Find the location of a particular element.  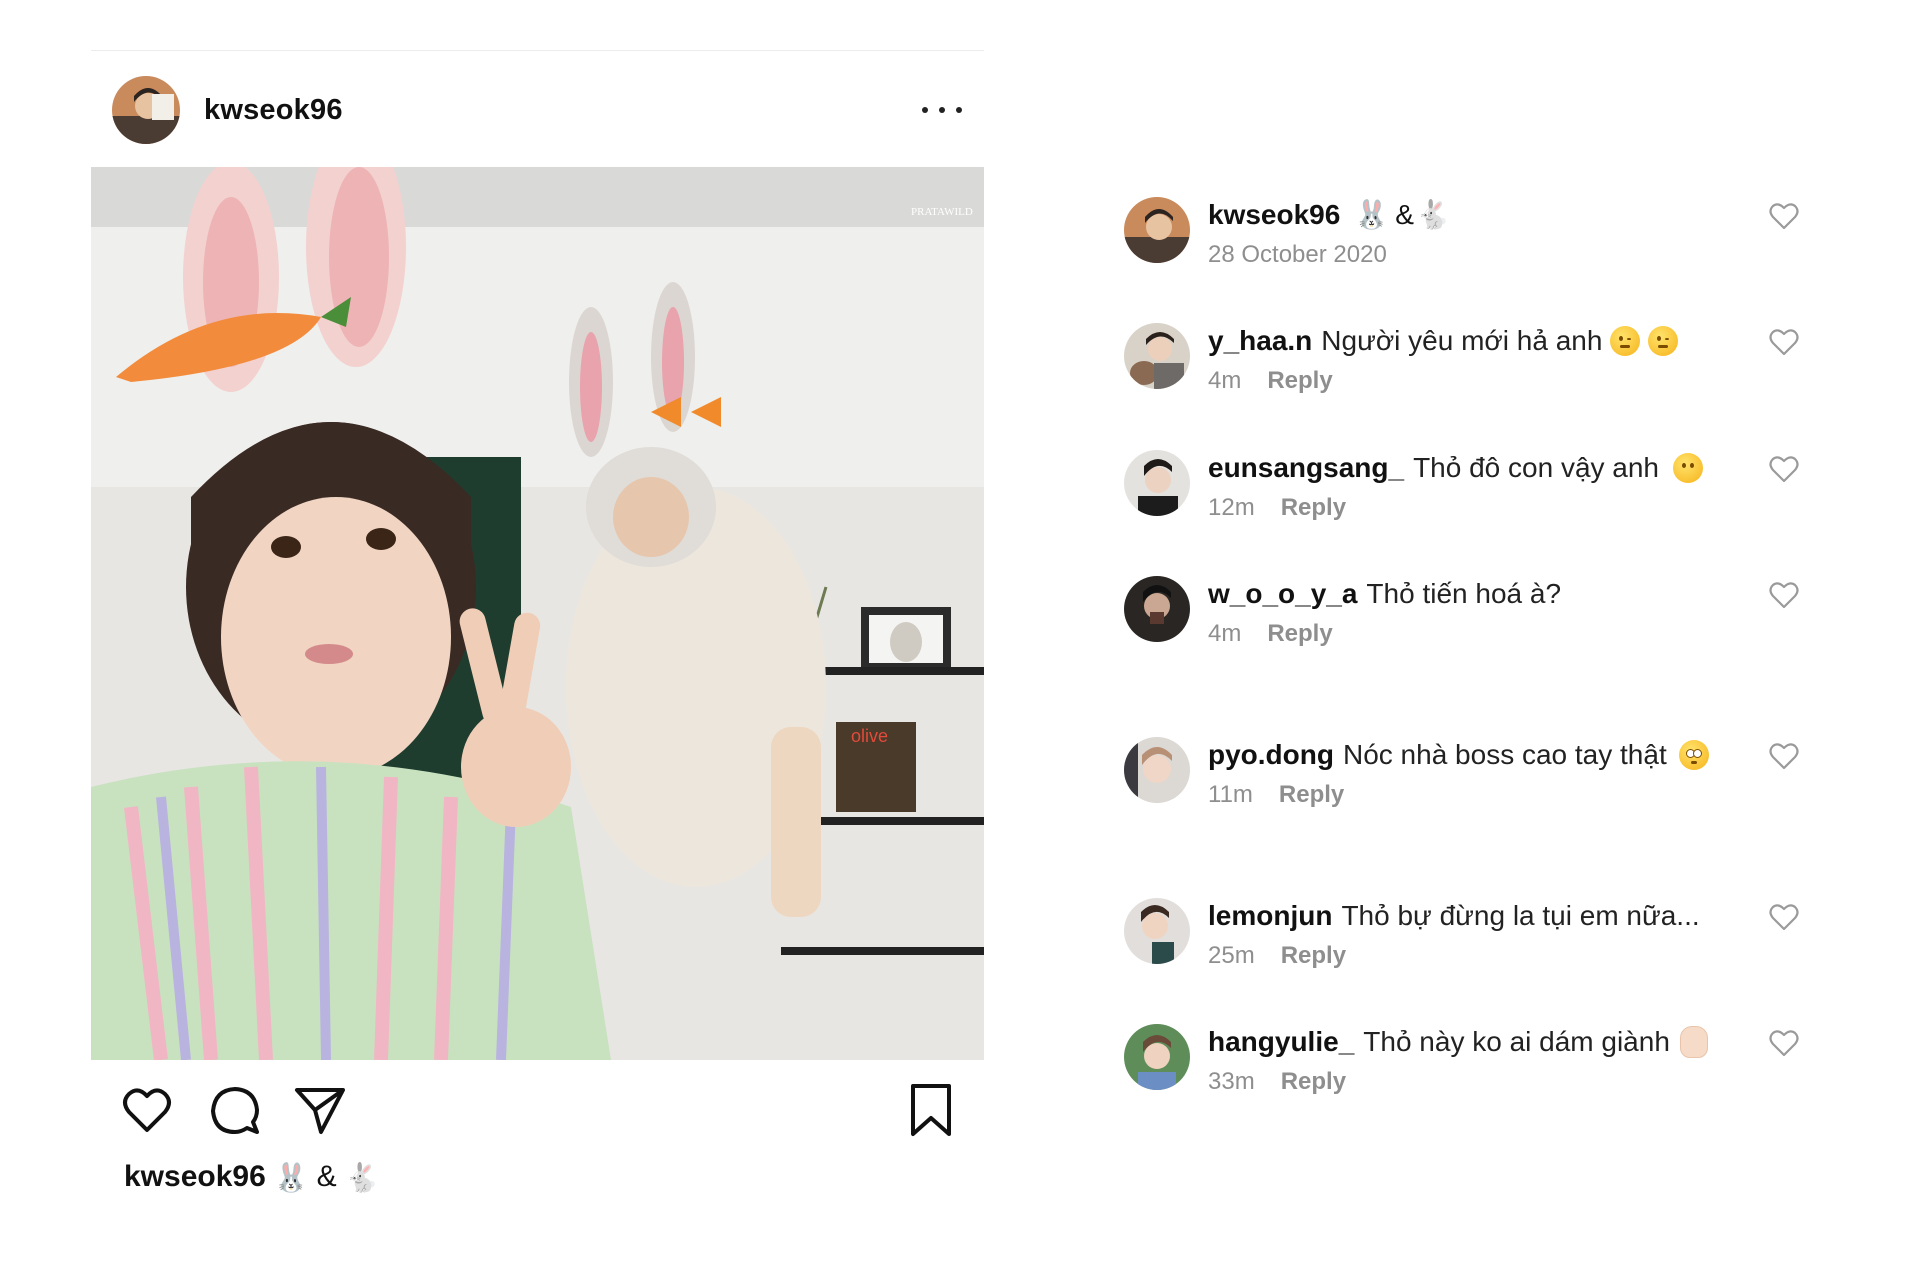

comment-timestamp: 28 October 2020 is located at coordinates (1297, 254).